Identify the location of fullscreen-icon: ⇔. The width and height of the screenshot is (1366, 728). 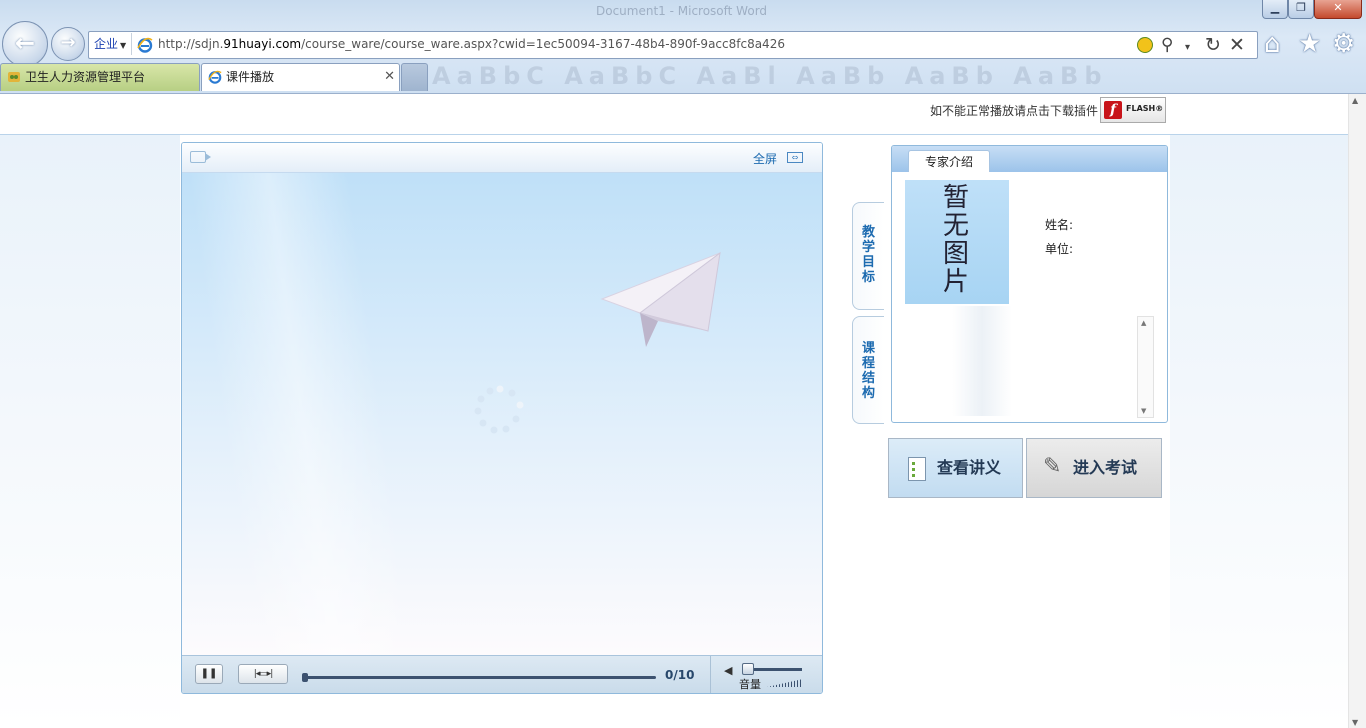
(795, 157).